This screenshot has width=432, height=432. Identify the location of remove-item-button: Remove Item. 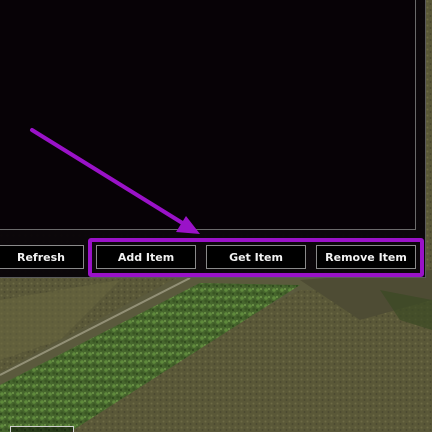
(366, 257).